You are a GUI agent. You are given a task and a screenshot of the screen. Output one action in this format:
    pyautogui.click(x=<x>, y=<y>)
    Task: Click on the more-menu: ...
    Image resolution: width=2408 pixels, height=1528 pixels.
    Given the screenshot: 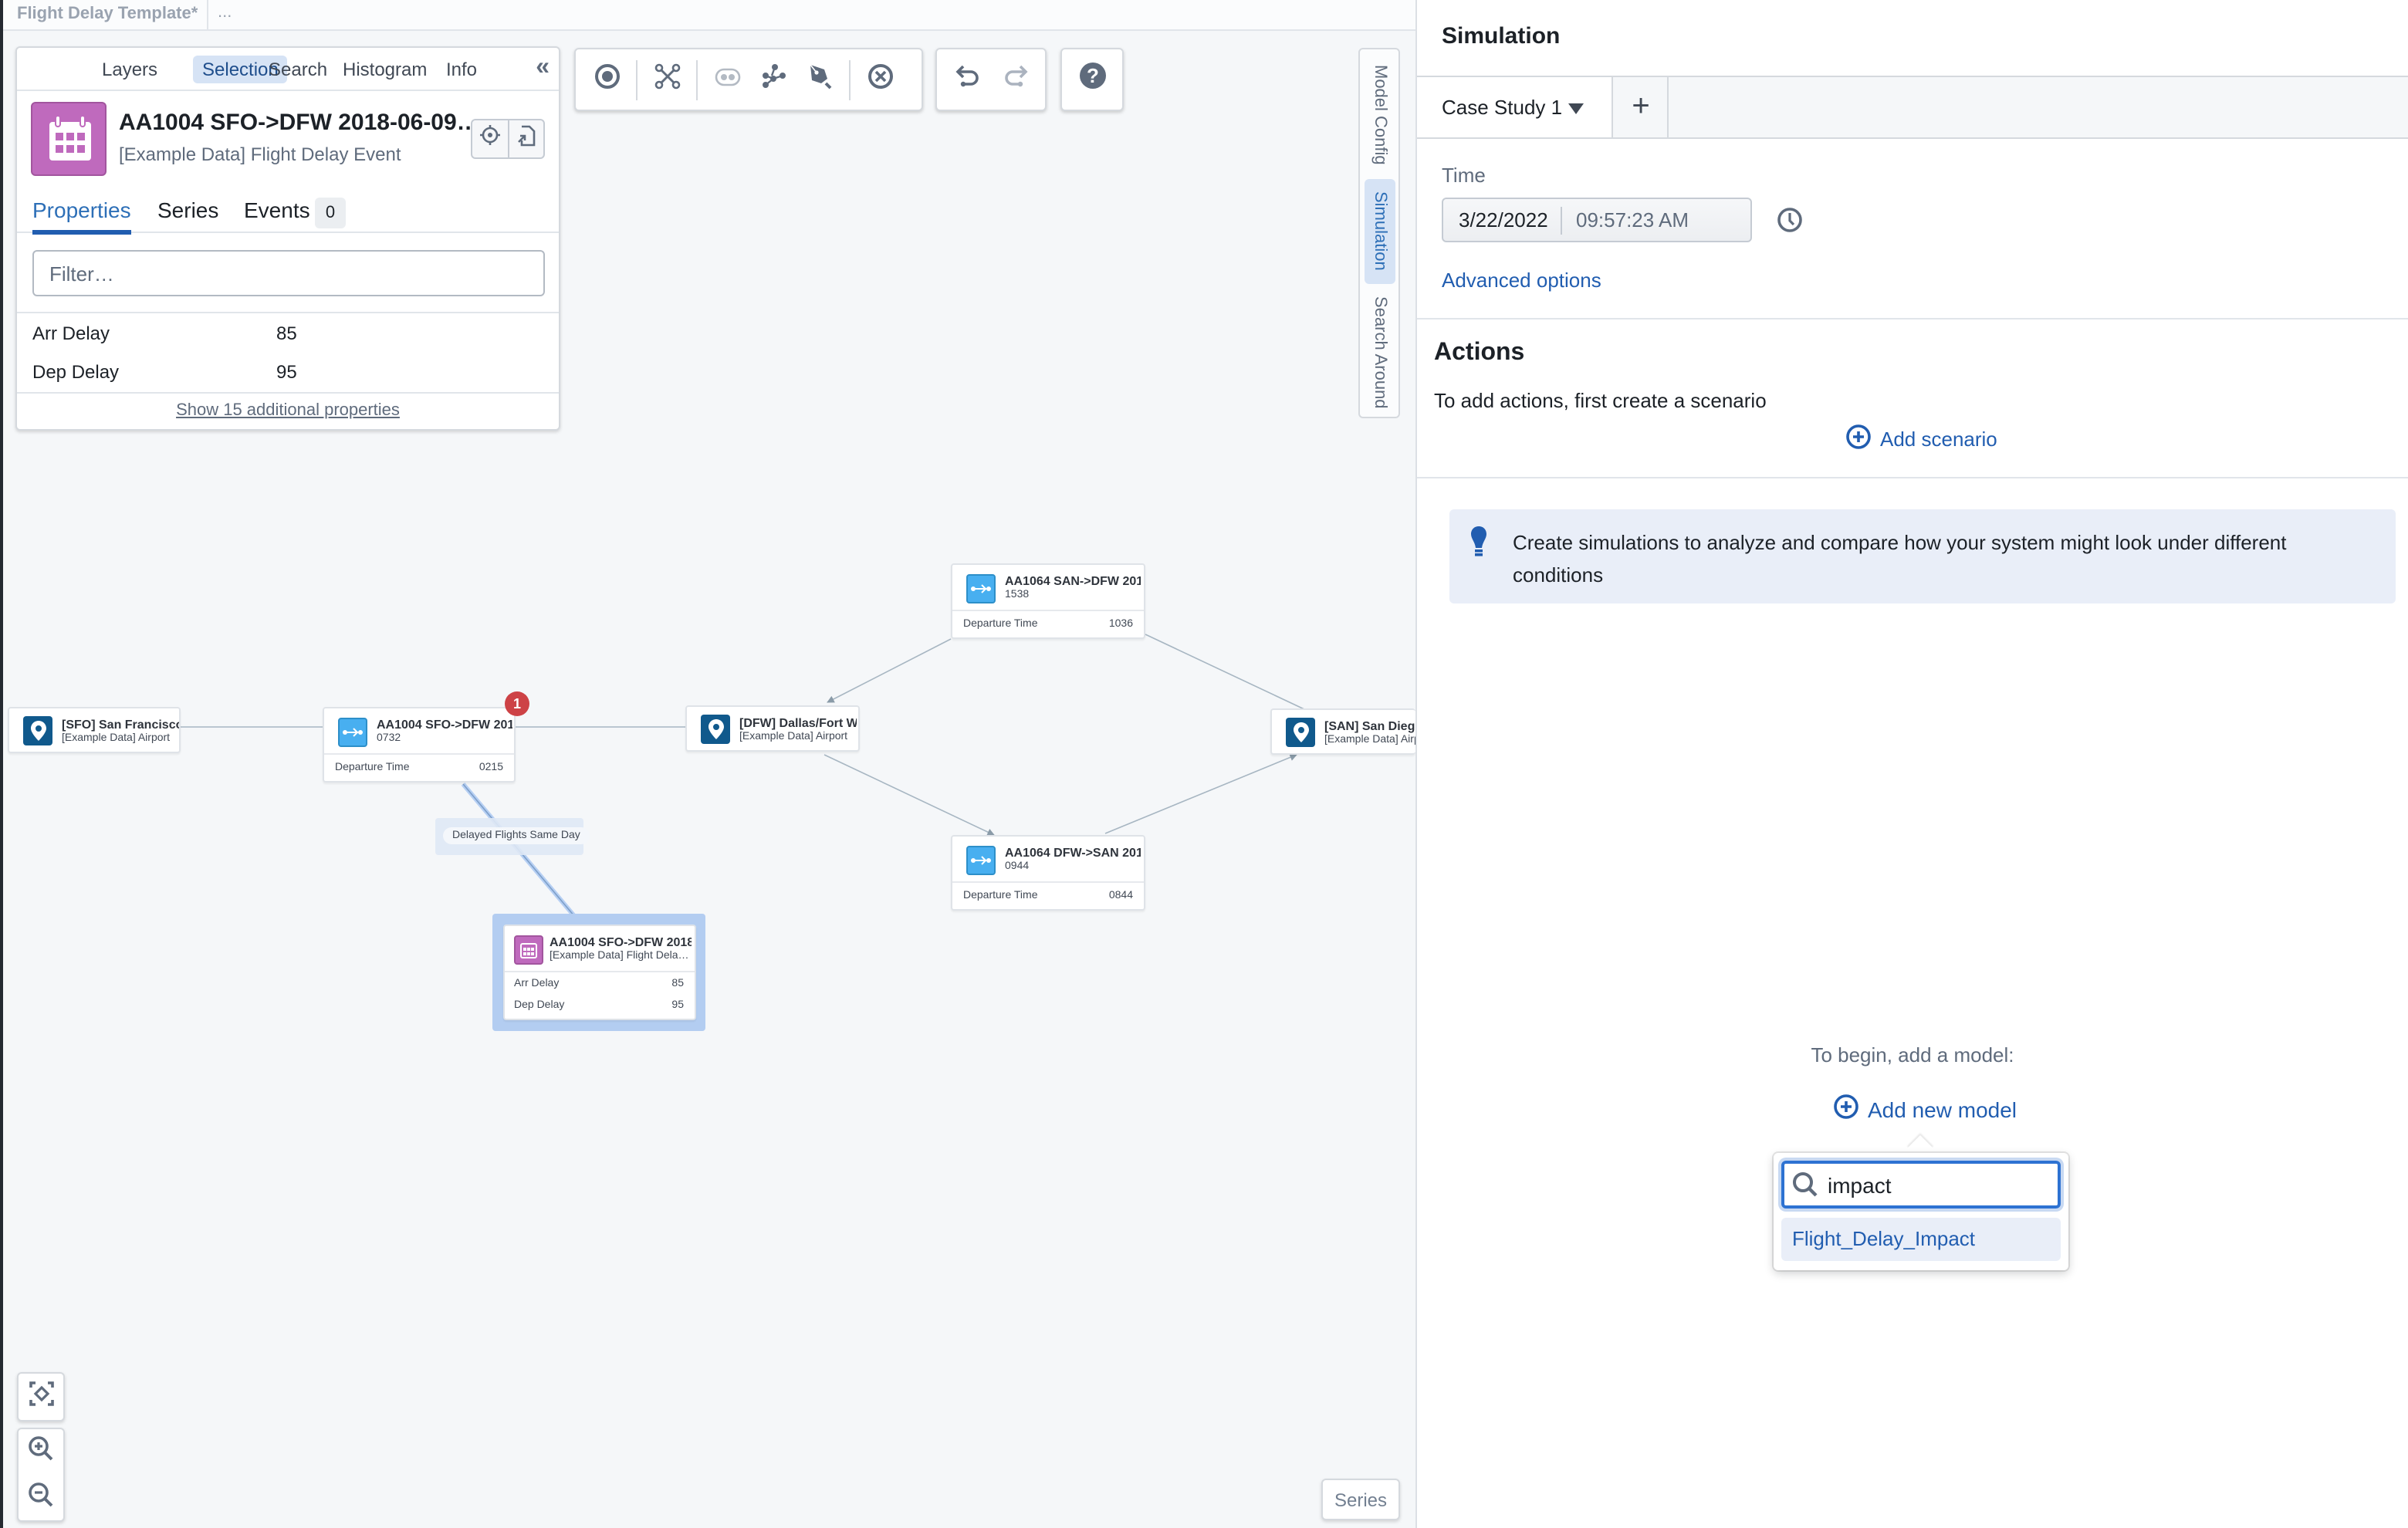 What is the action you would take?
    pyautogui.click(x=225, y=12)
    